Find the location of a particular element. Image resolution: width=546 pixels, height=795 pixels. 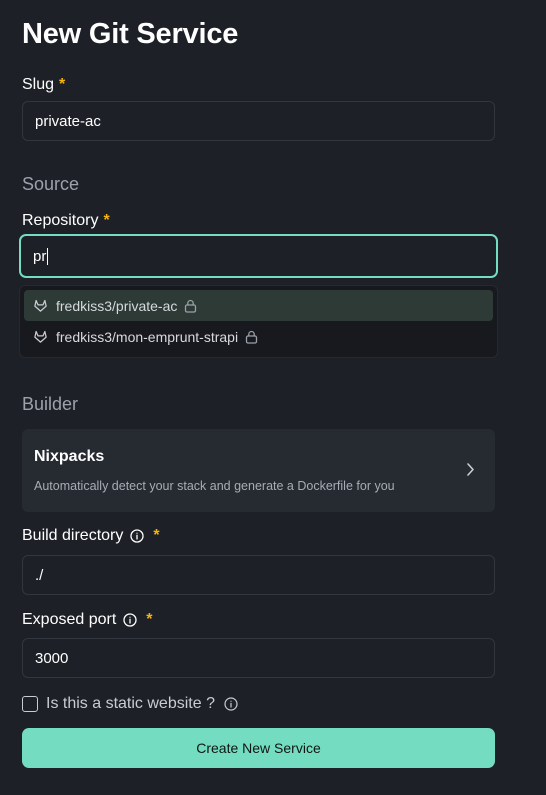

repository-suggestion-item: fredkiss3/mon-emprunt-strapi is located at coordinates (258, 336).